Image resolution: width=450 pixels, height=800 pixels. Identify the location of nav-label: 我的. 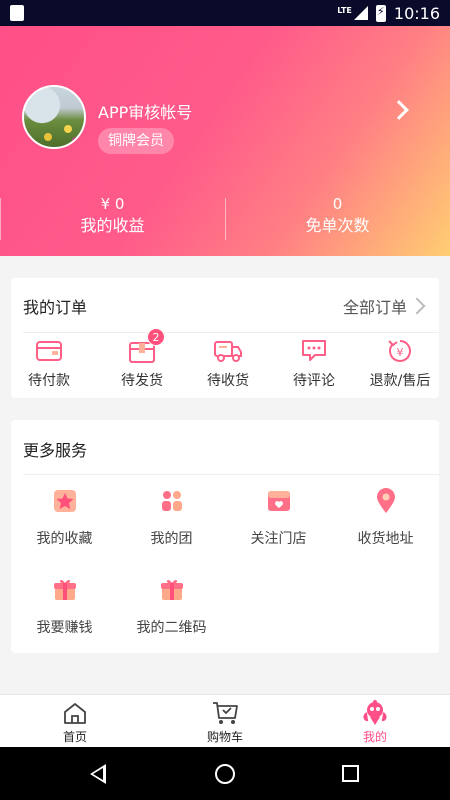
(374, 737).